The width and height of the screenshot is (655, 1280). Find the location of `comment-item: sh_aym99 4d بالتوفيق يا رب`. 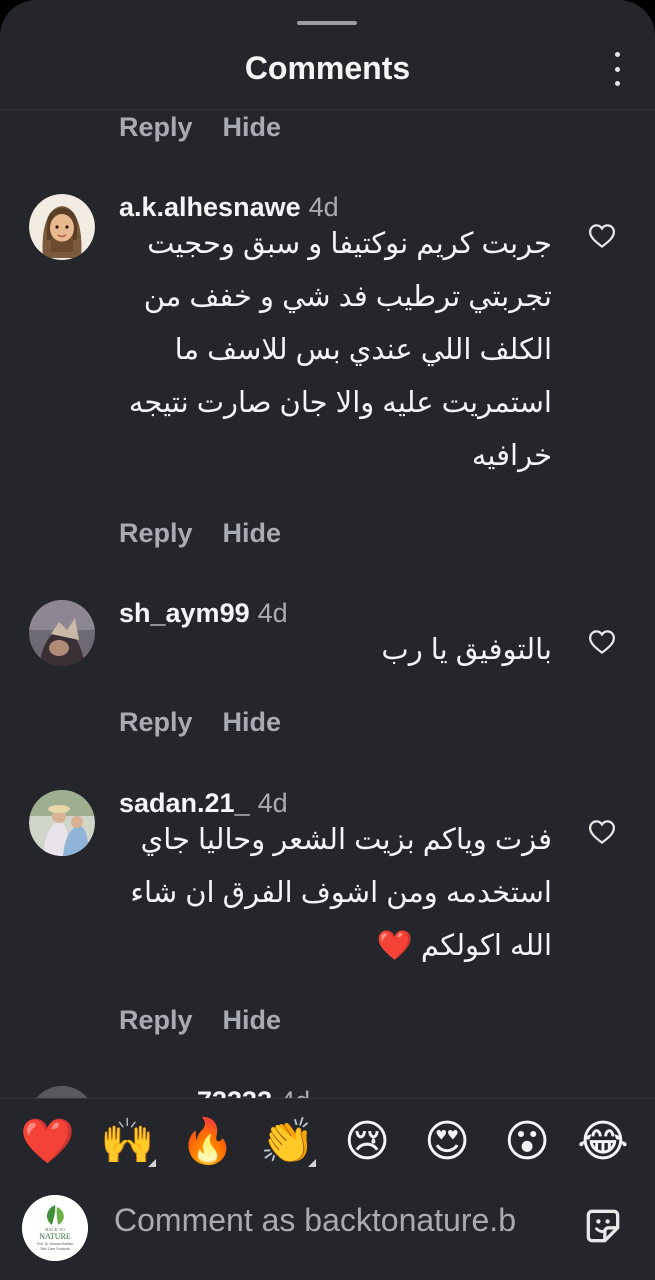

comment-item: sh_aym99 4d بالتوفيق يا رب is located at coordinates (327, 654).